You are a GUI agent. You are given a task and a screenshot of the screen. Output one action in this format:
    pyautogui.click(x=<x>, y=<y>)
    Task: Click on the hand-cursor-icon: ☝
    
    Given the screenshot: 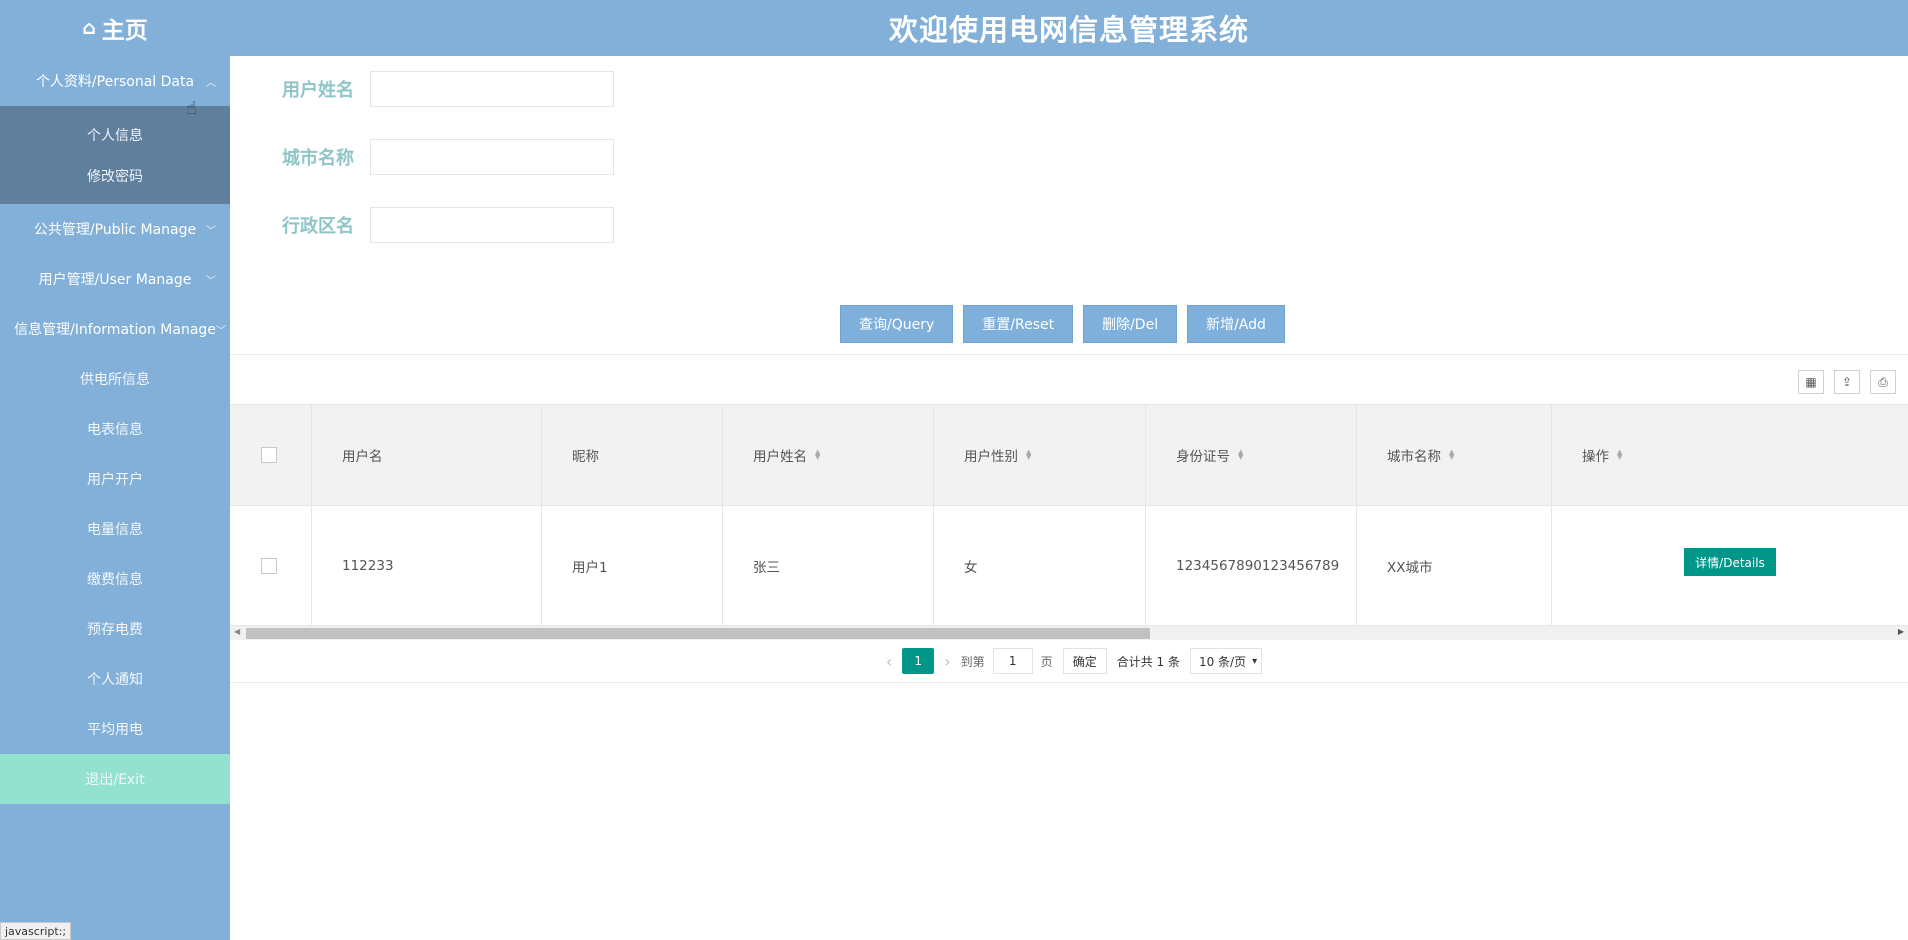 What is the action you would take?
    pyautogui.click(x=191, y=108)
    